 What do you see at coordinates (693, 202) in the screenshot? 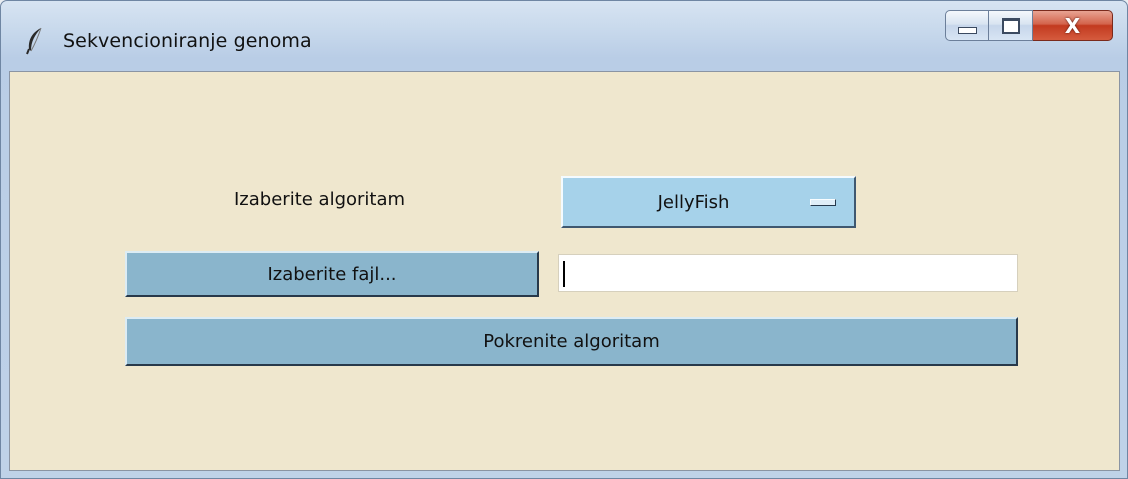
I see `algorithm-selected-value: JellyFish` at bounding box center [693, 202].